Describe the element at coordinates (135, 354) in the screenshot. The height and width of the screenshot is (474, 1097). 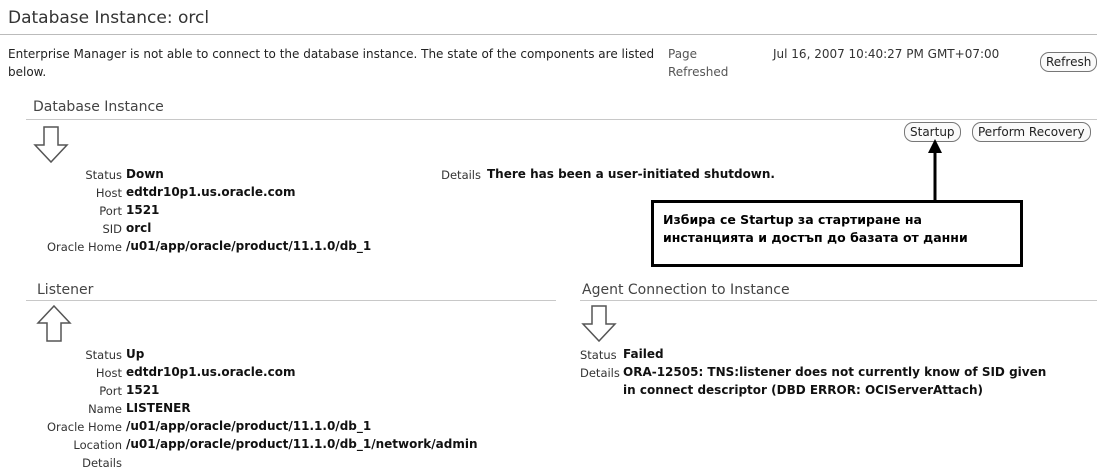
I see `listener-status-value: Up` at that location.